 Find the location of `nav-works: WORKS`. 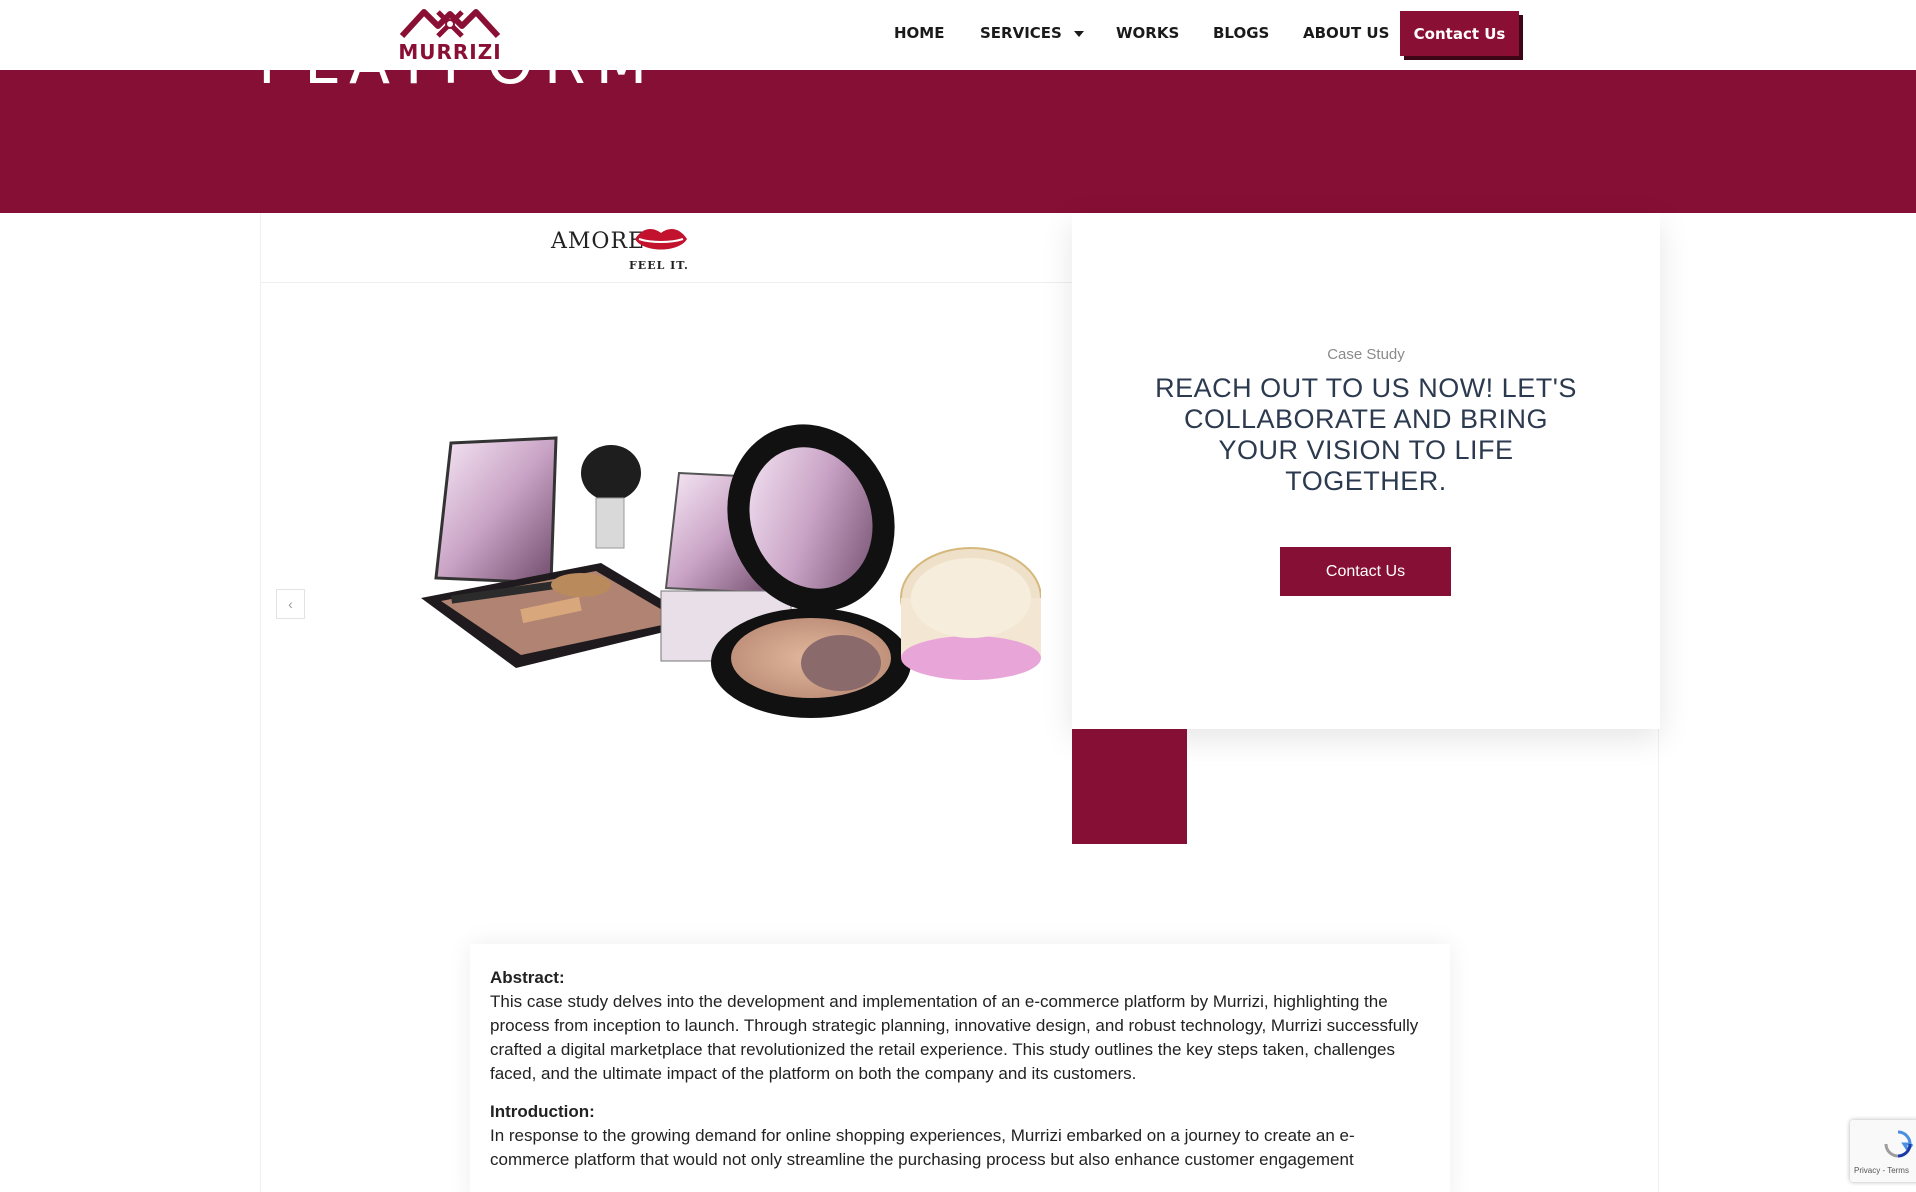

nav-works: WORKS is located at coordinates (1147, 33).